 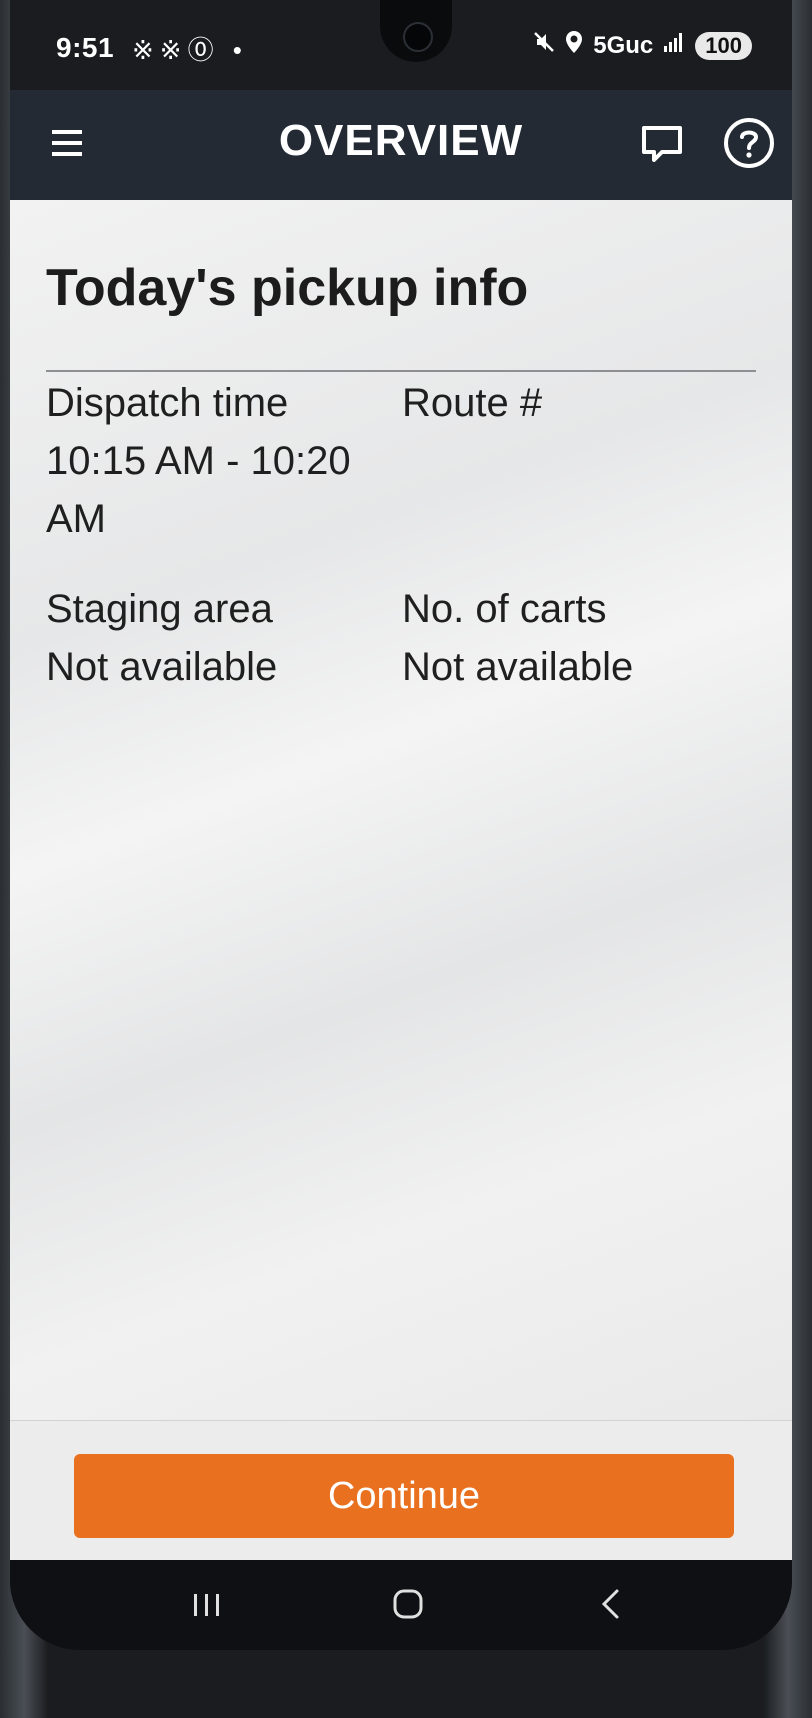 I want to click on route-field: Route #, so click(x=562, y=403).